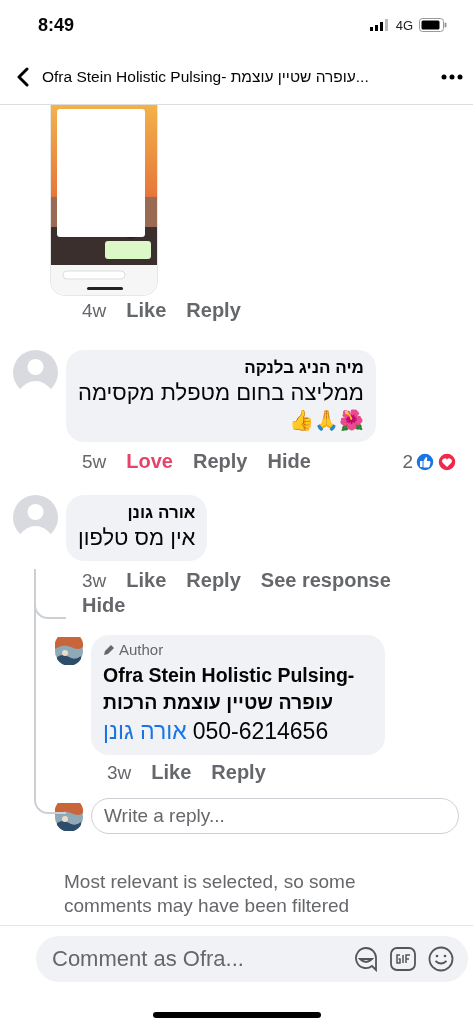 The width and height of the screenshot is (473, 1024). I want to click on signal-icon, so click(379, 25).